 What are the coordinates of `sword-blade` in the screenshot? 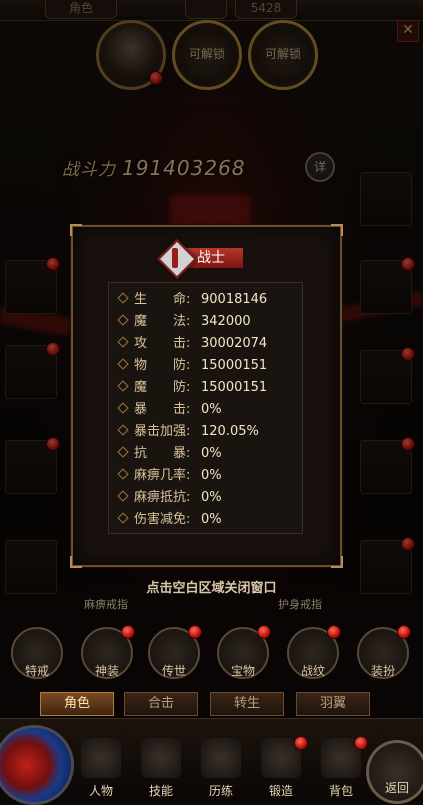 It's located at (175, 258).